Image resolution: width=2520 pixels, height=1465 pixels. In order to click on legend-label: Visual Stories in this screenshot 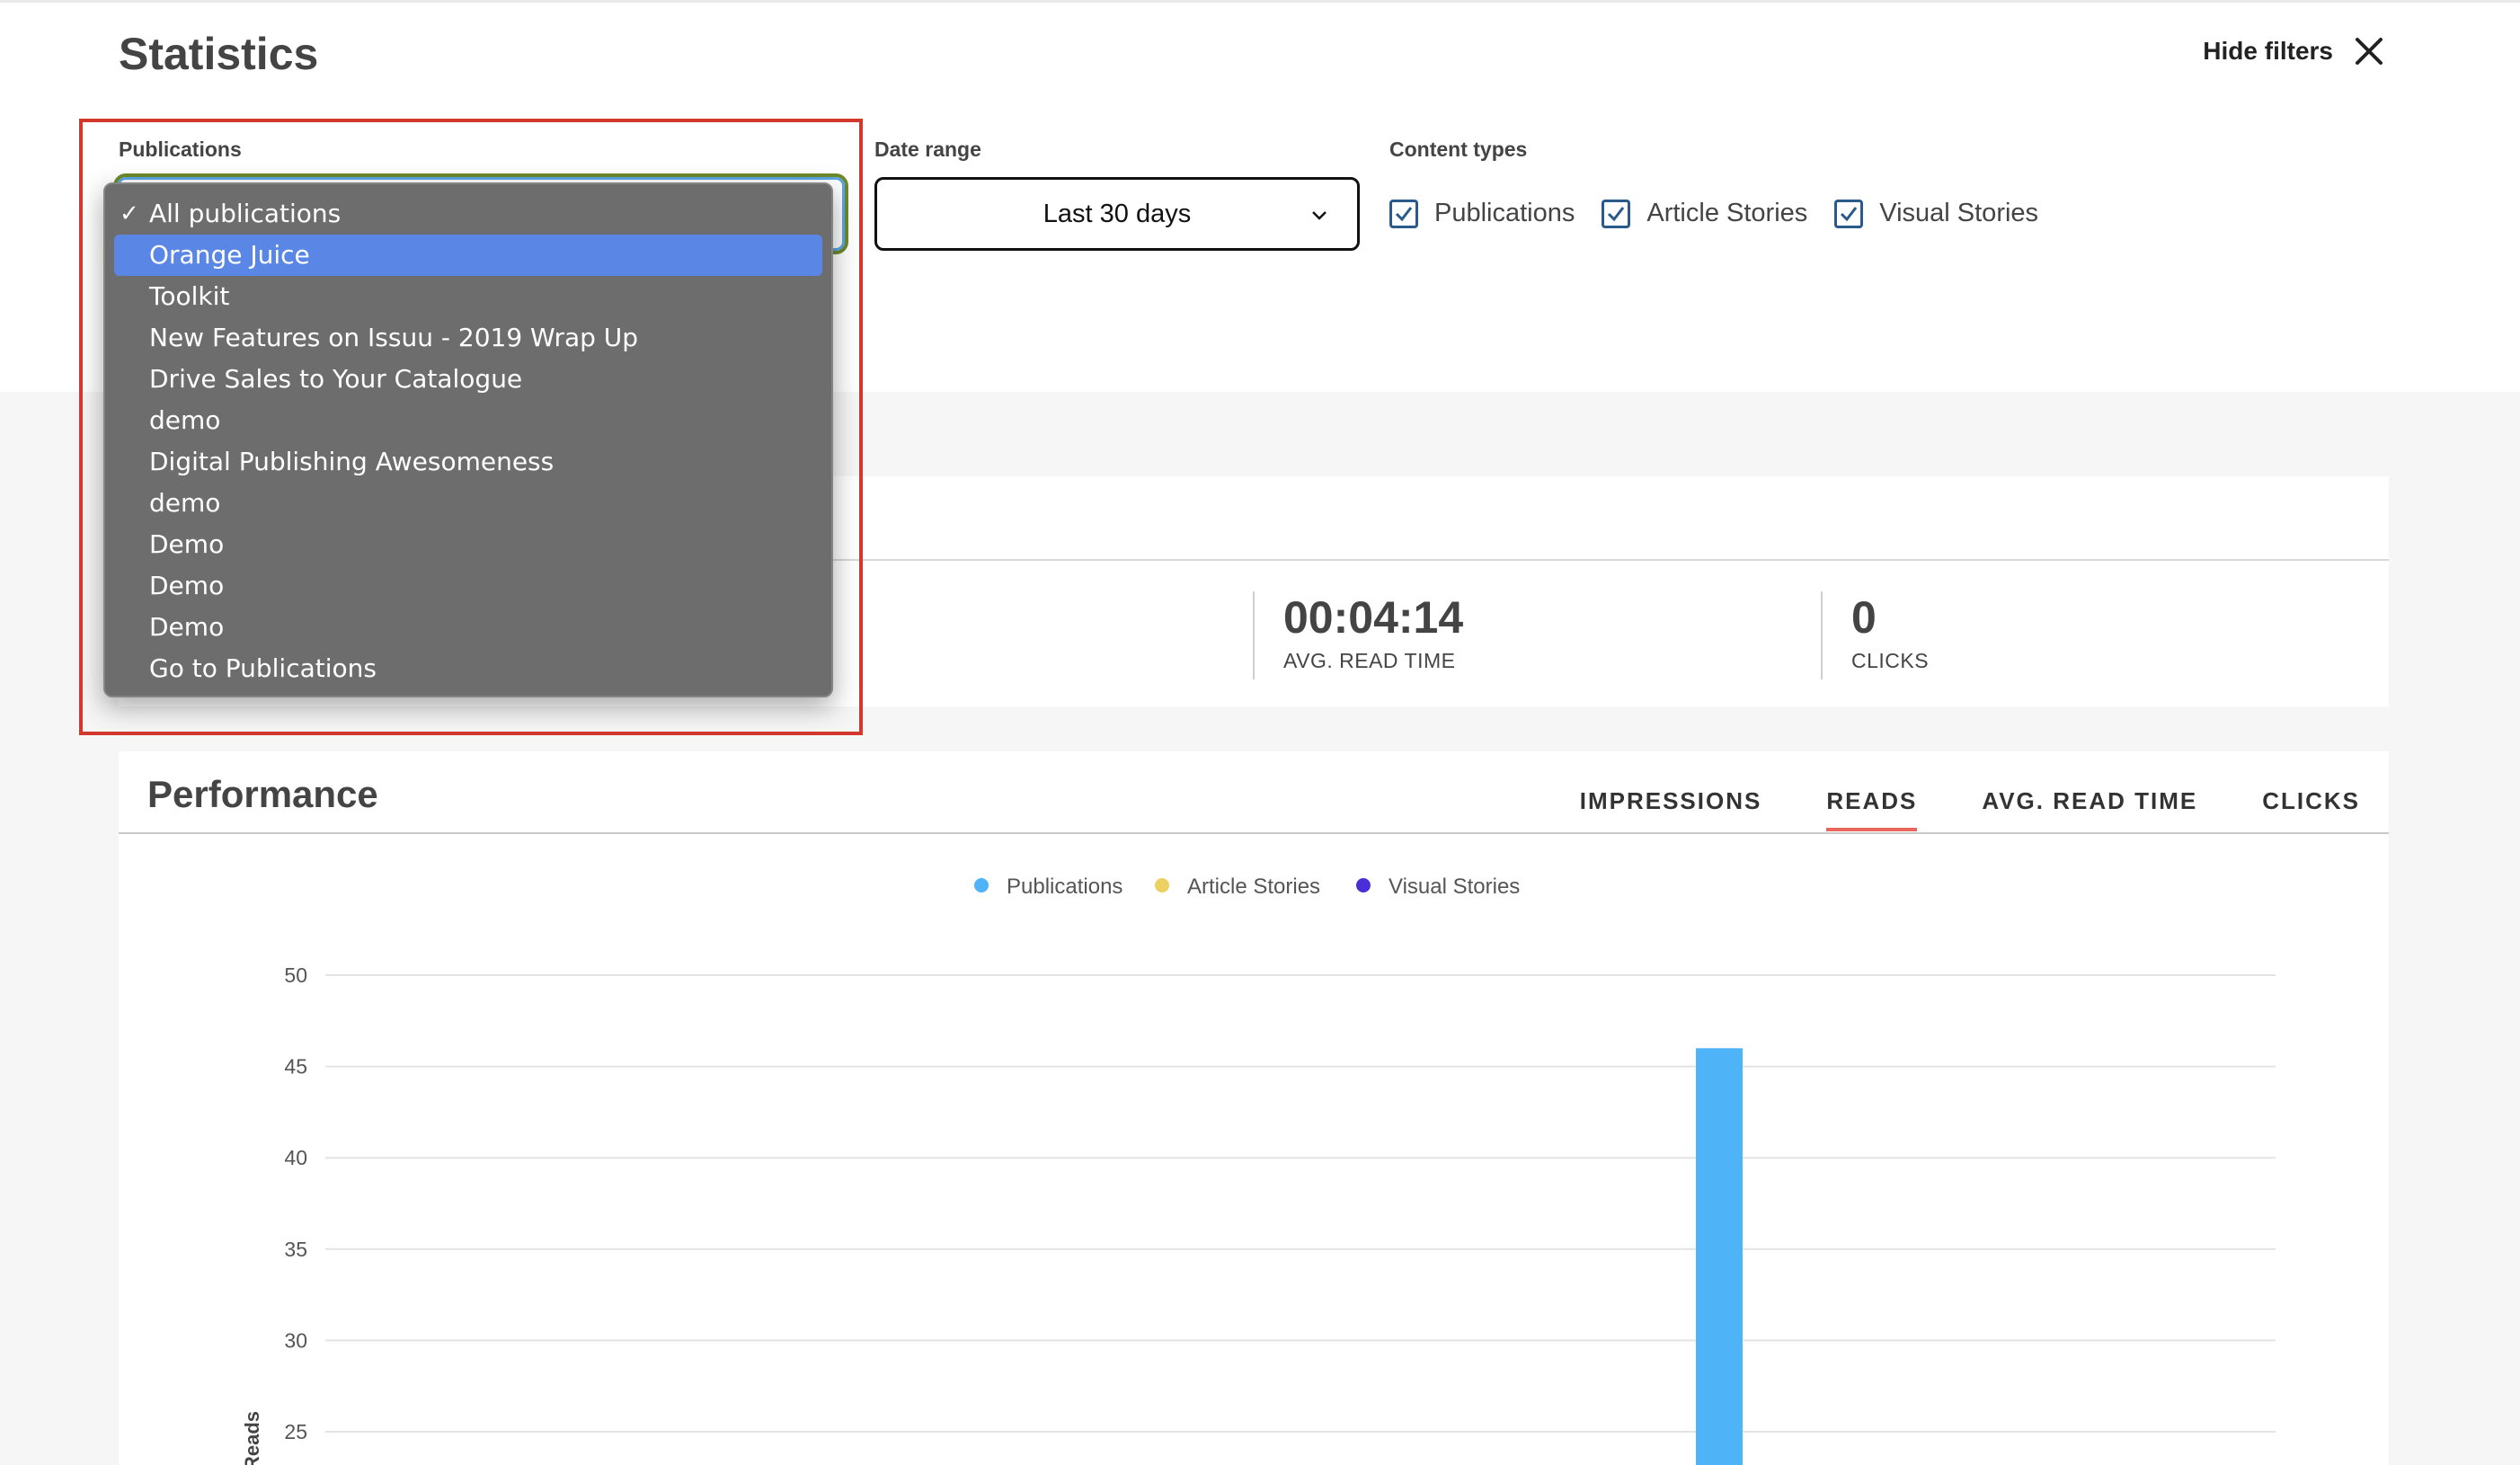, I will do `click(1454, 887)`.